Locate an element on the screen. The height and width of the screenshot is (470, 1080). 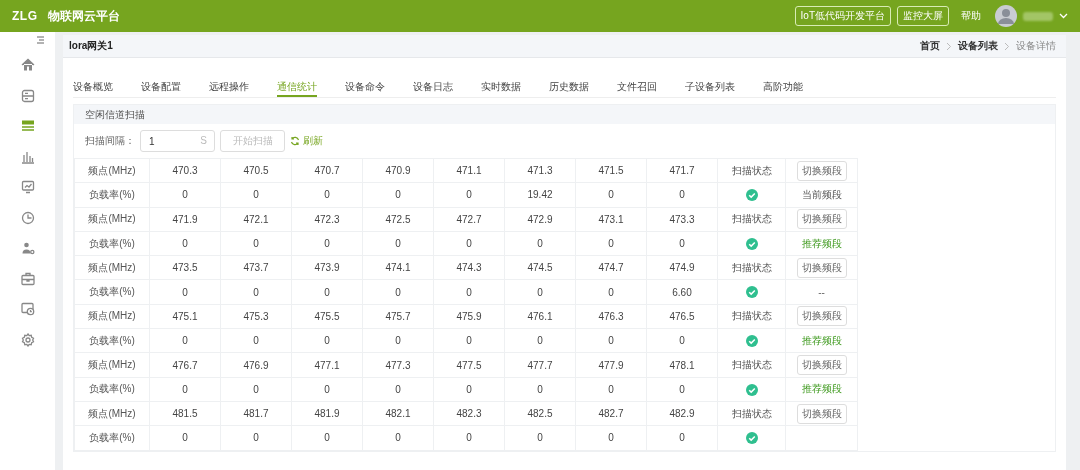
table-cell: 473.1 is located at coordinates (611, 219).